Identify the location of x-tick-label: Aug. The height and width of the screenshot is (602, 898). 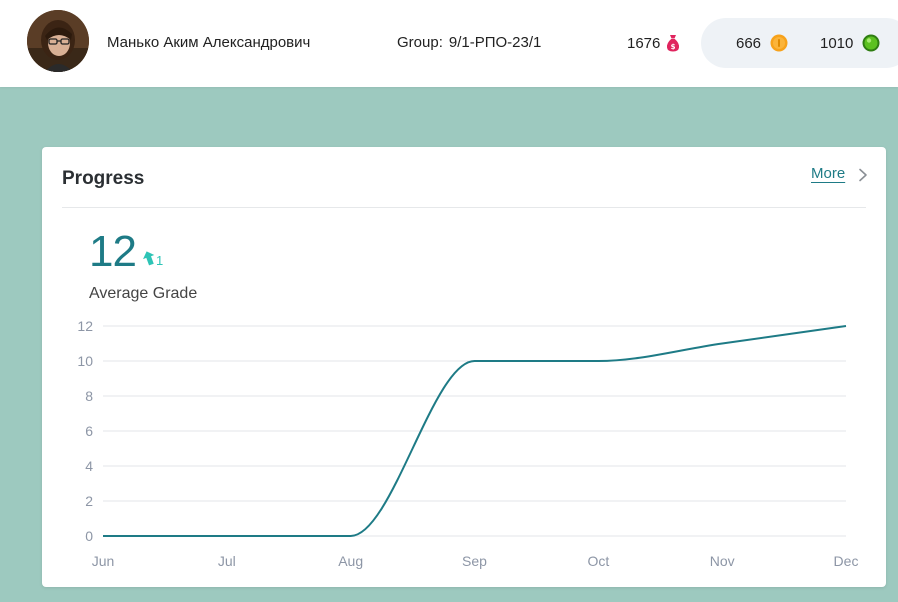
(350, 561).